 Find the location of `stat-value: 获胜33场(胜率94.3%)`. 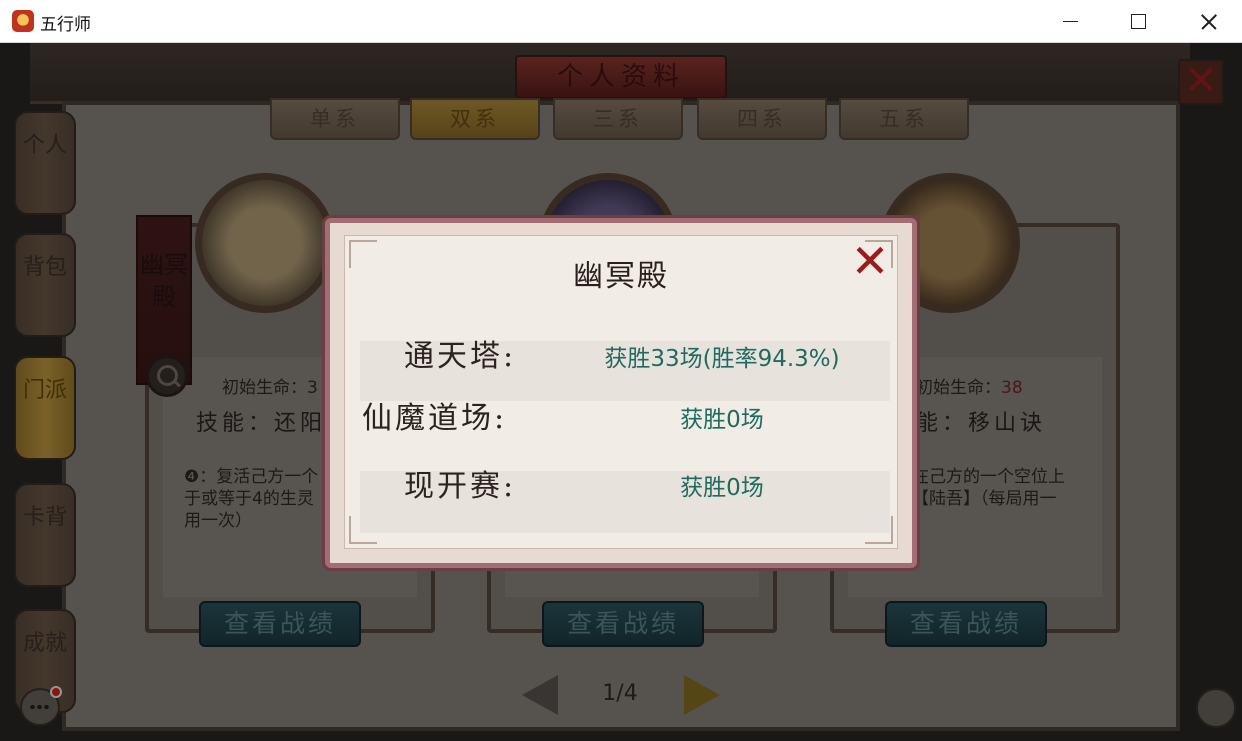

stat-value: 获胜33场(胜率94.3%) is located at coordinates (722, 359).